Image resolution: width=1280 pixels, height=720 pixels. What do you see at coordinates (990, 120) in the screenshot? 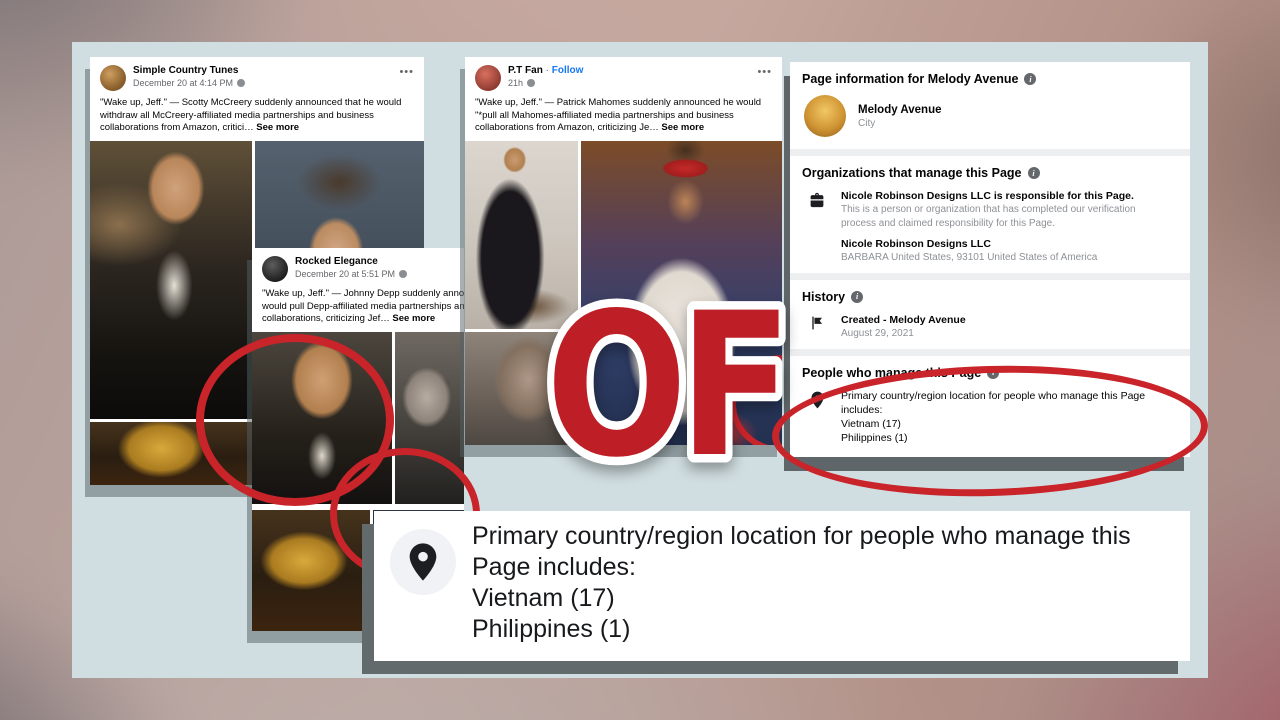
I see `page-identity-row: Melody Avenue City` at bounding box center [990, 120].